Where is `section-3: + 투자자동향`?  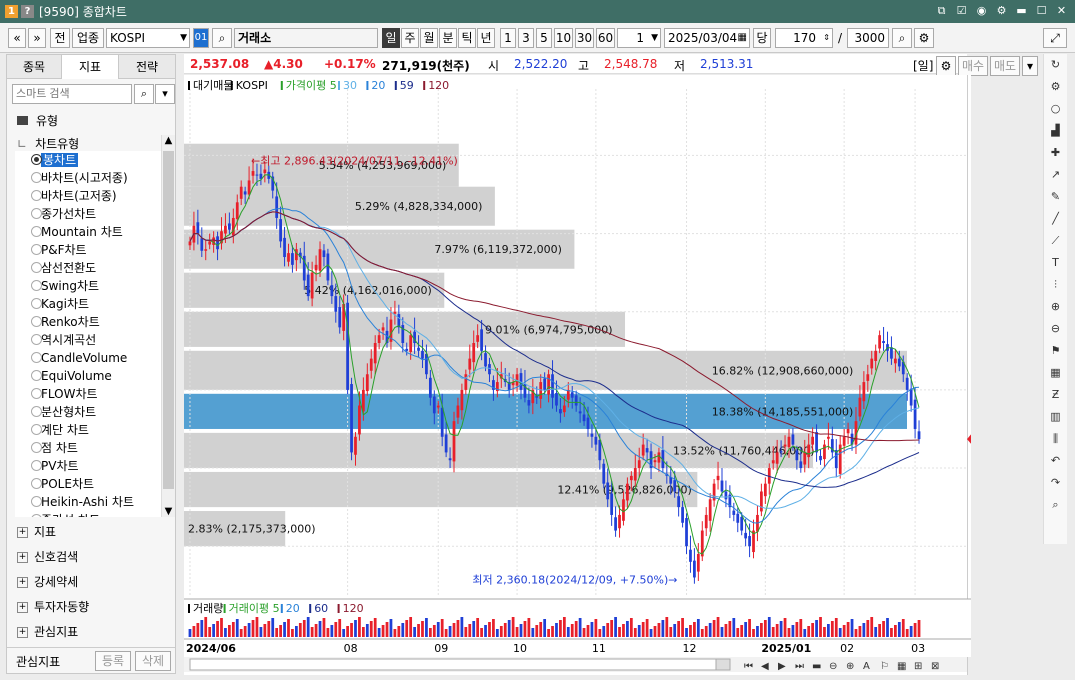 section-3: + 투자자동향 is located at coordinates (53, 606).